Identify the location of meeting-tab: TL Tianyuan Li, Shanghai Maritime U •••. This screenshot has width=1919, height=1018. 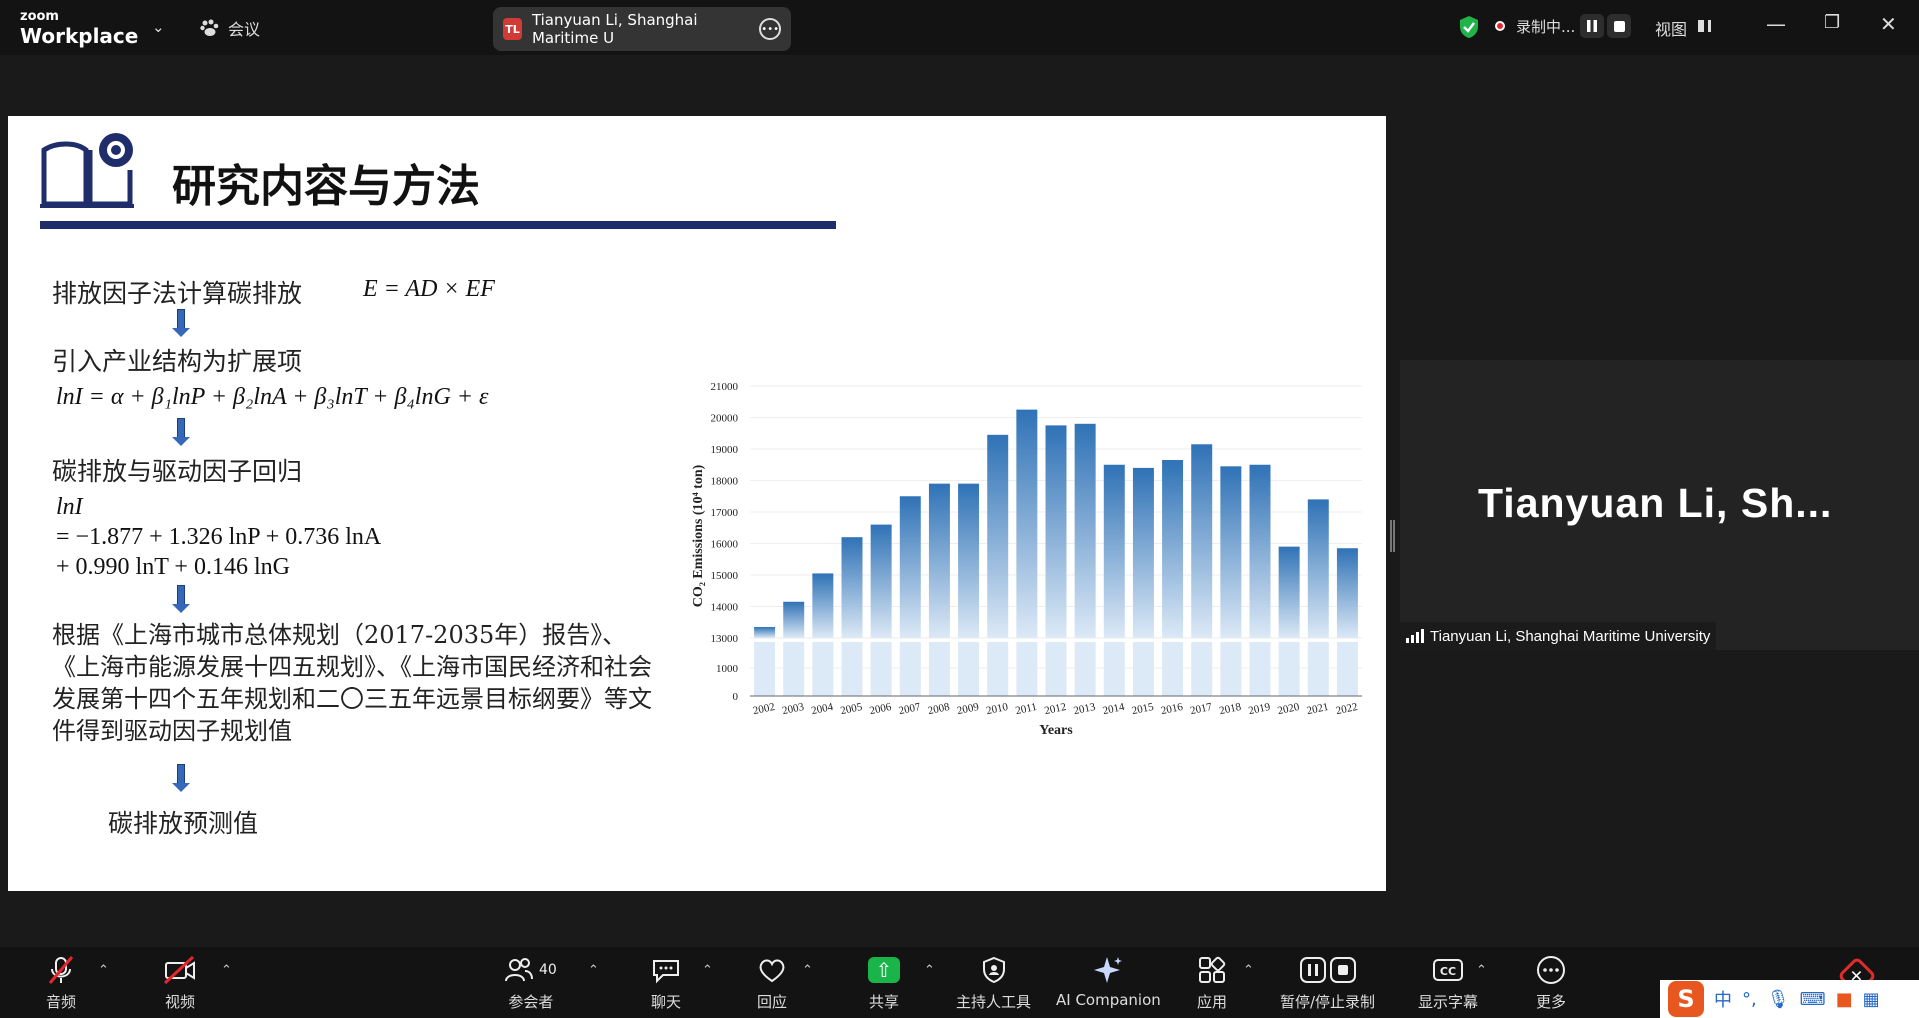
(642, 29).